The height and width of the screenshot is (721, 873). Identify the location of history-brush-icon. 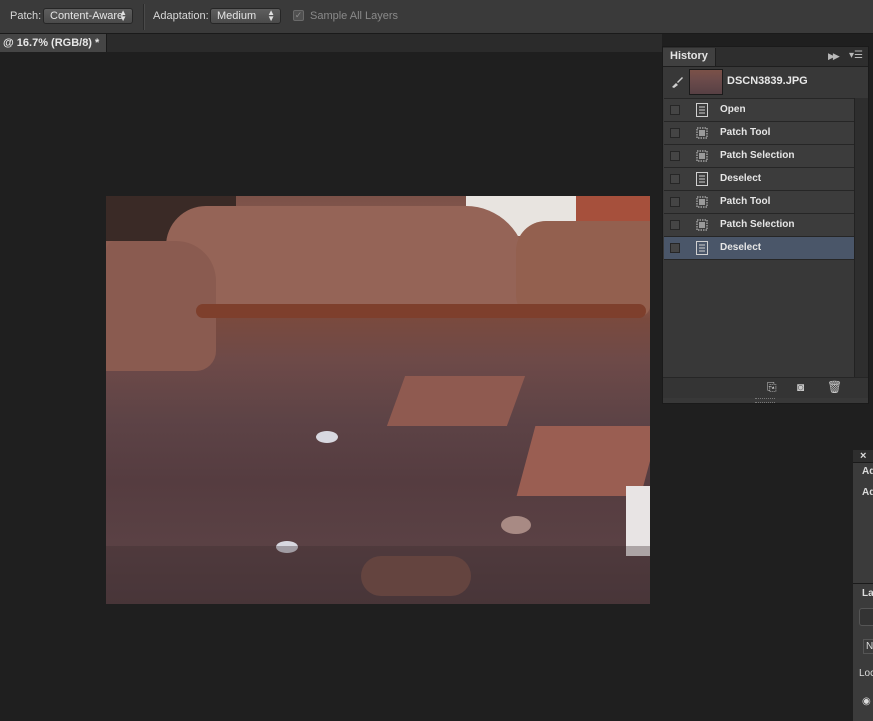
(677, 82).